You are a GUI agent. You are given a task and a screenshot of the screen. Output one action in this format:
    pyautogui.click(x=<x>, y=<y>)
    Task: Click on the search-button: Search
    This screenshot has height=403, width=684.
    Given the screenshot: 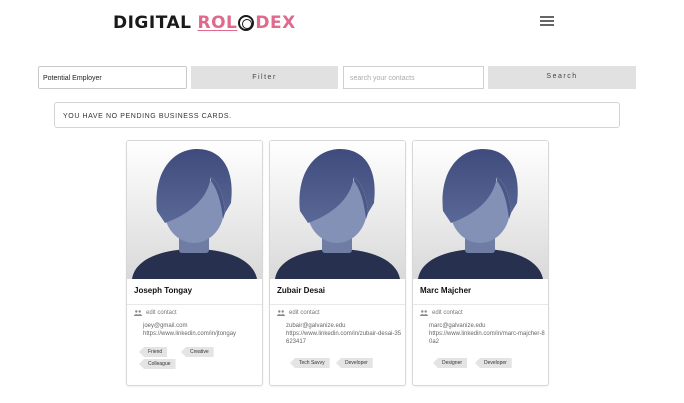 What is the action you would take?
    pyautogui.click(x=562, y=77)
    